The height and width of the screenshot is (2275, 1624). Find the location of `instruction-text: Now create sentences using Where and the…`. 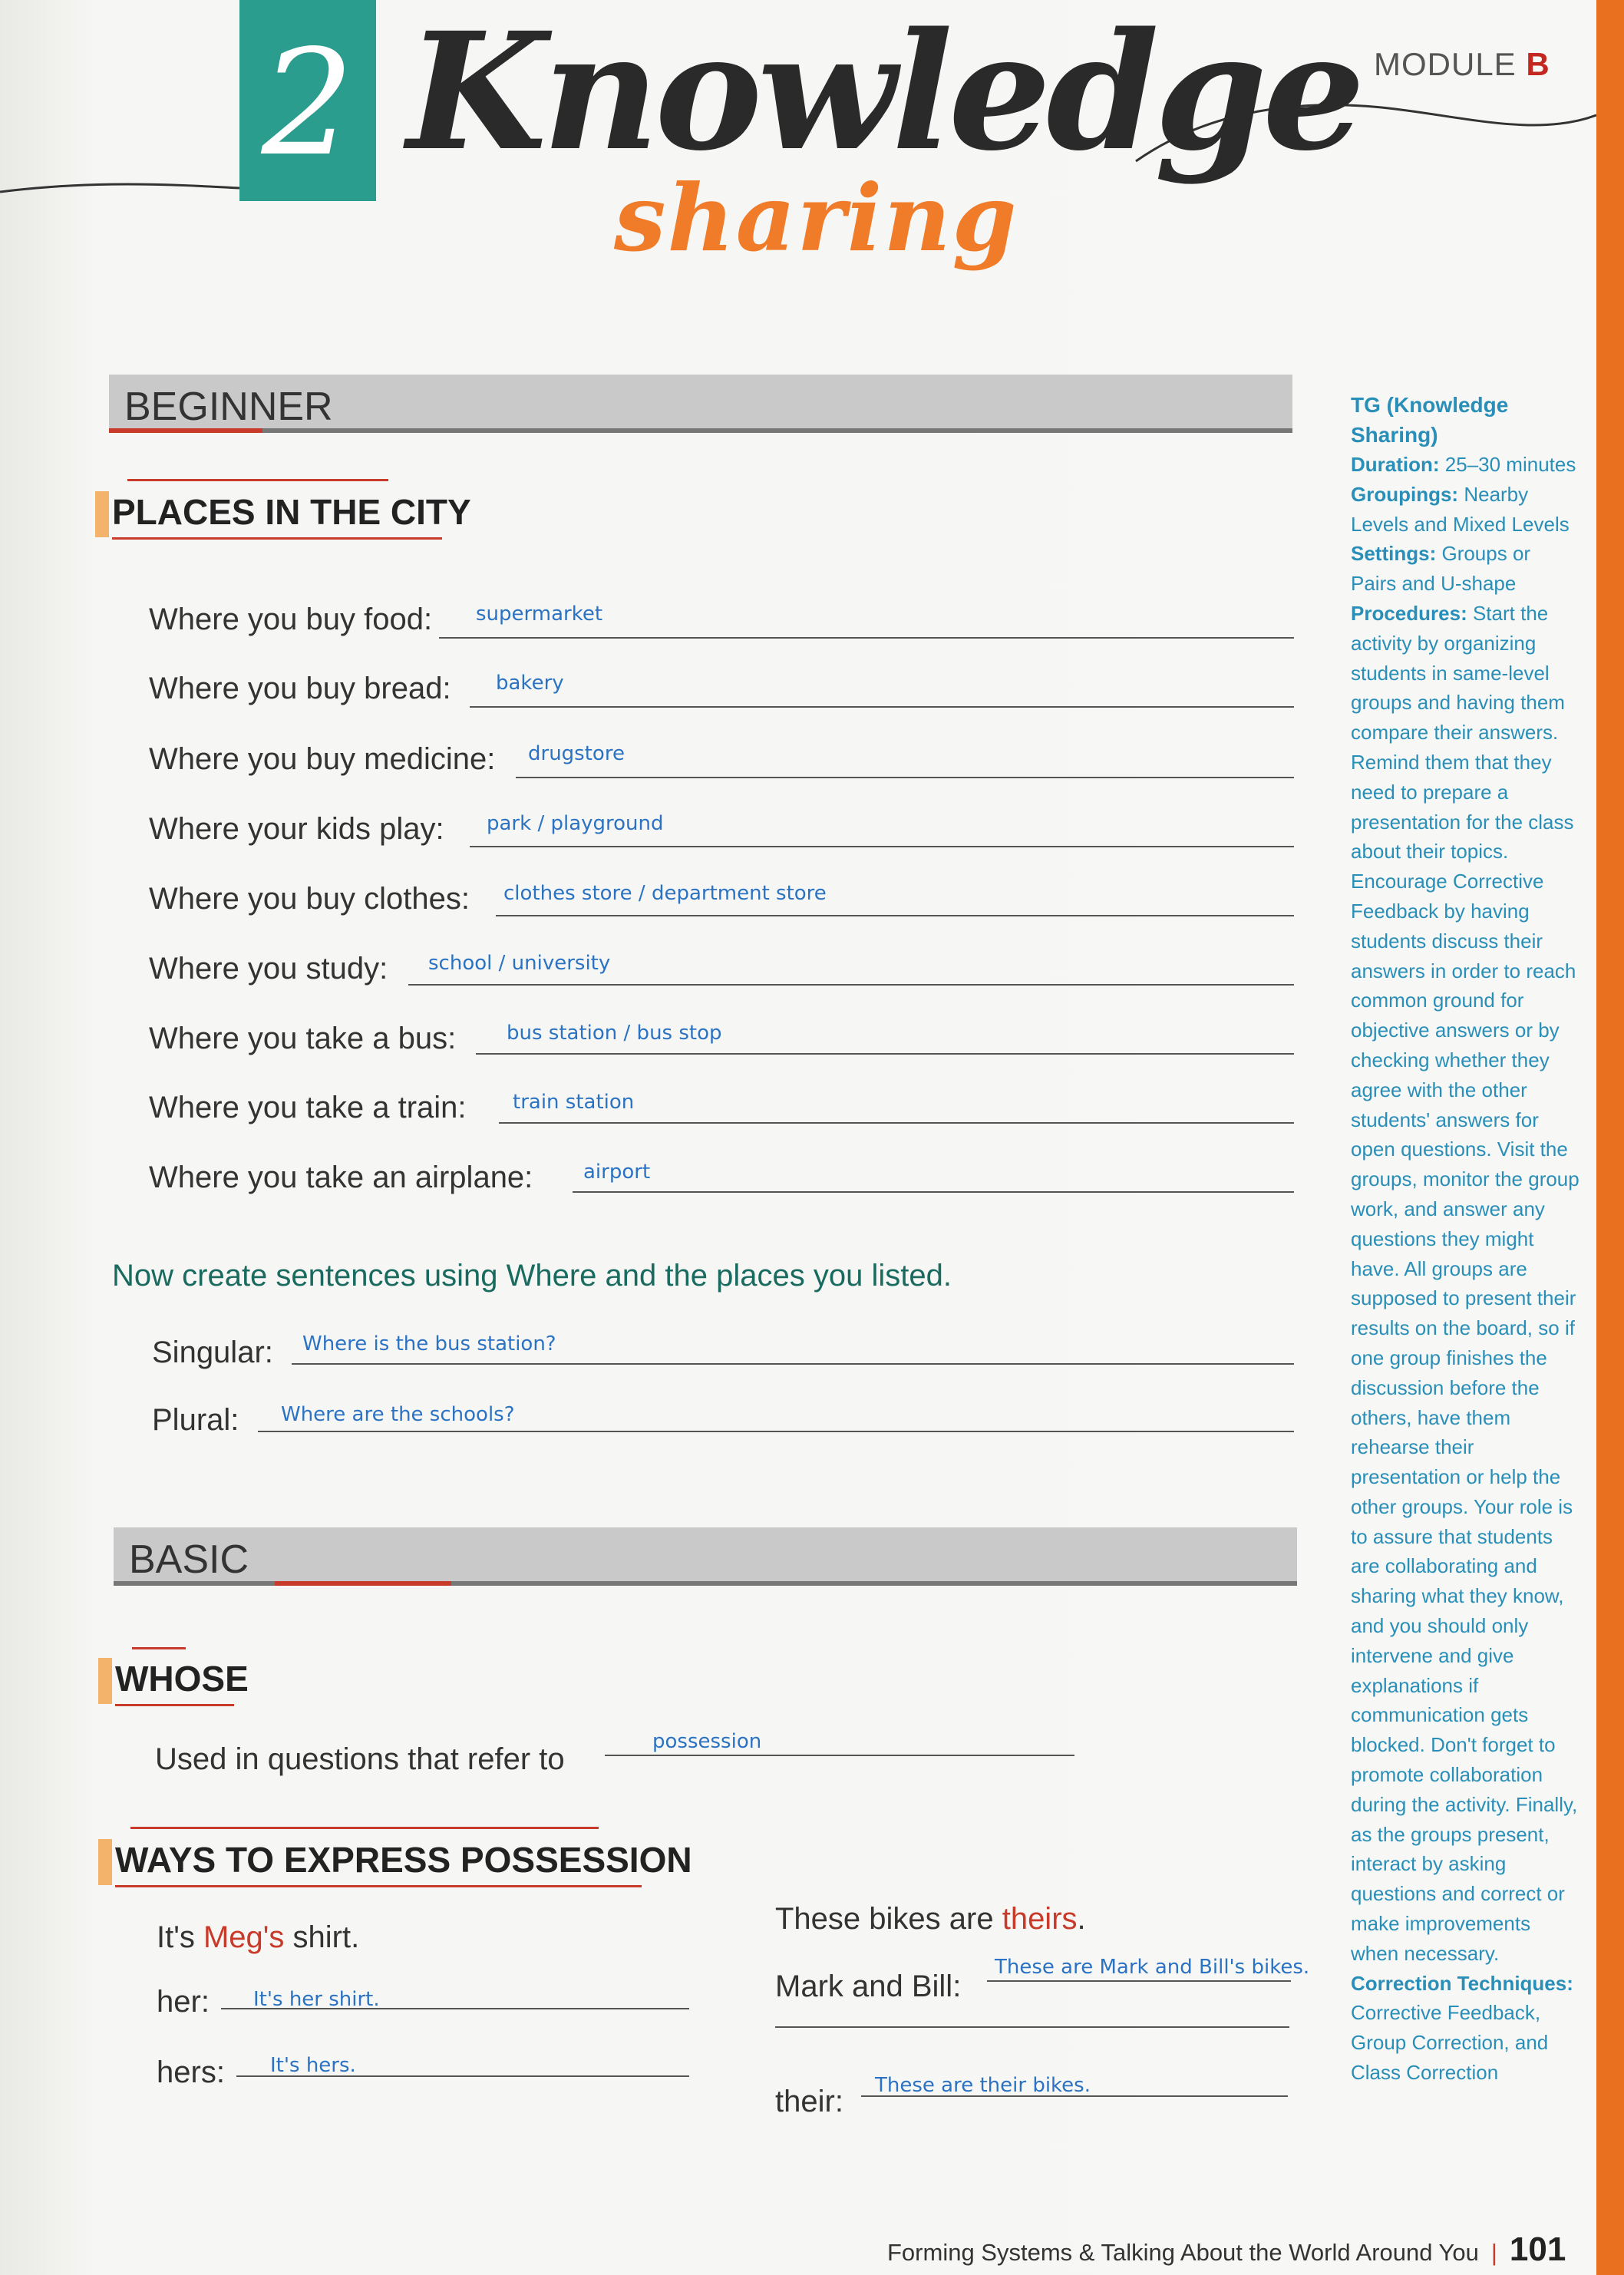

instruction-text: Now create sentences using Where and the… is located at coordinates (532, 1276).